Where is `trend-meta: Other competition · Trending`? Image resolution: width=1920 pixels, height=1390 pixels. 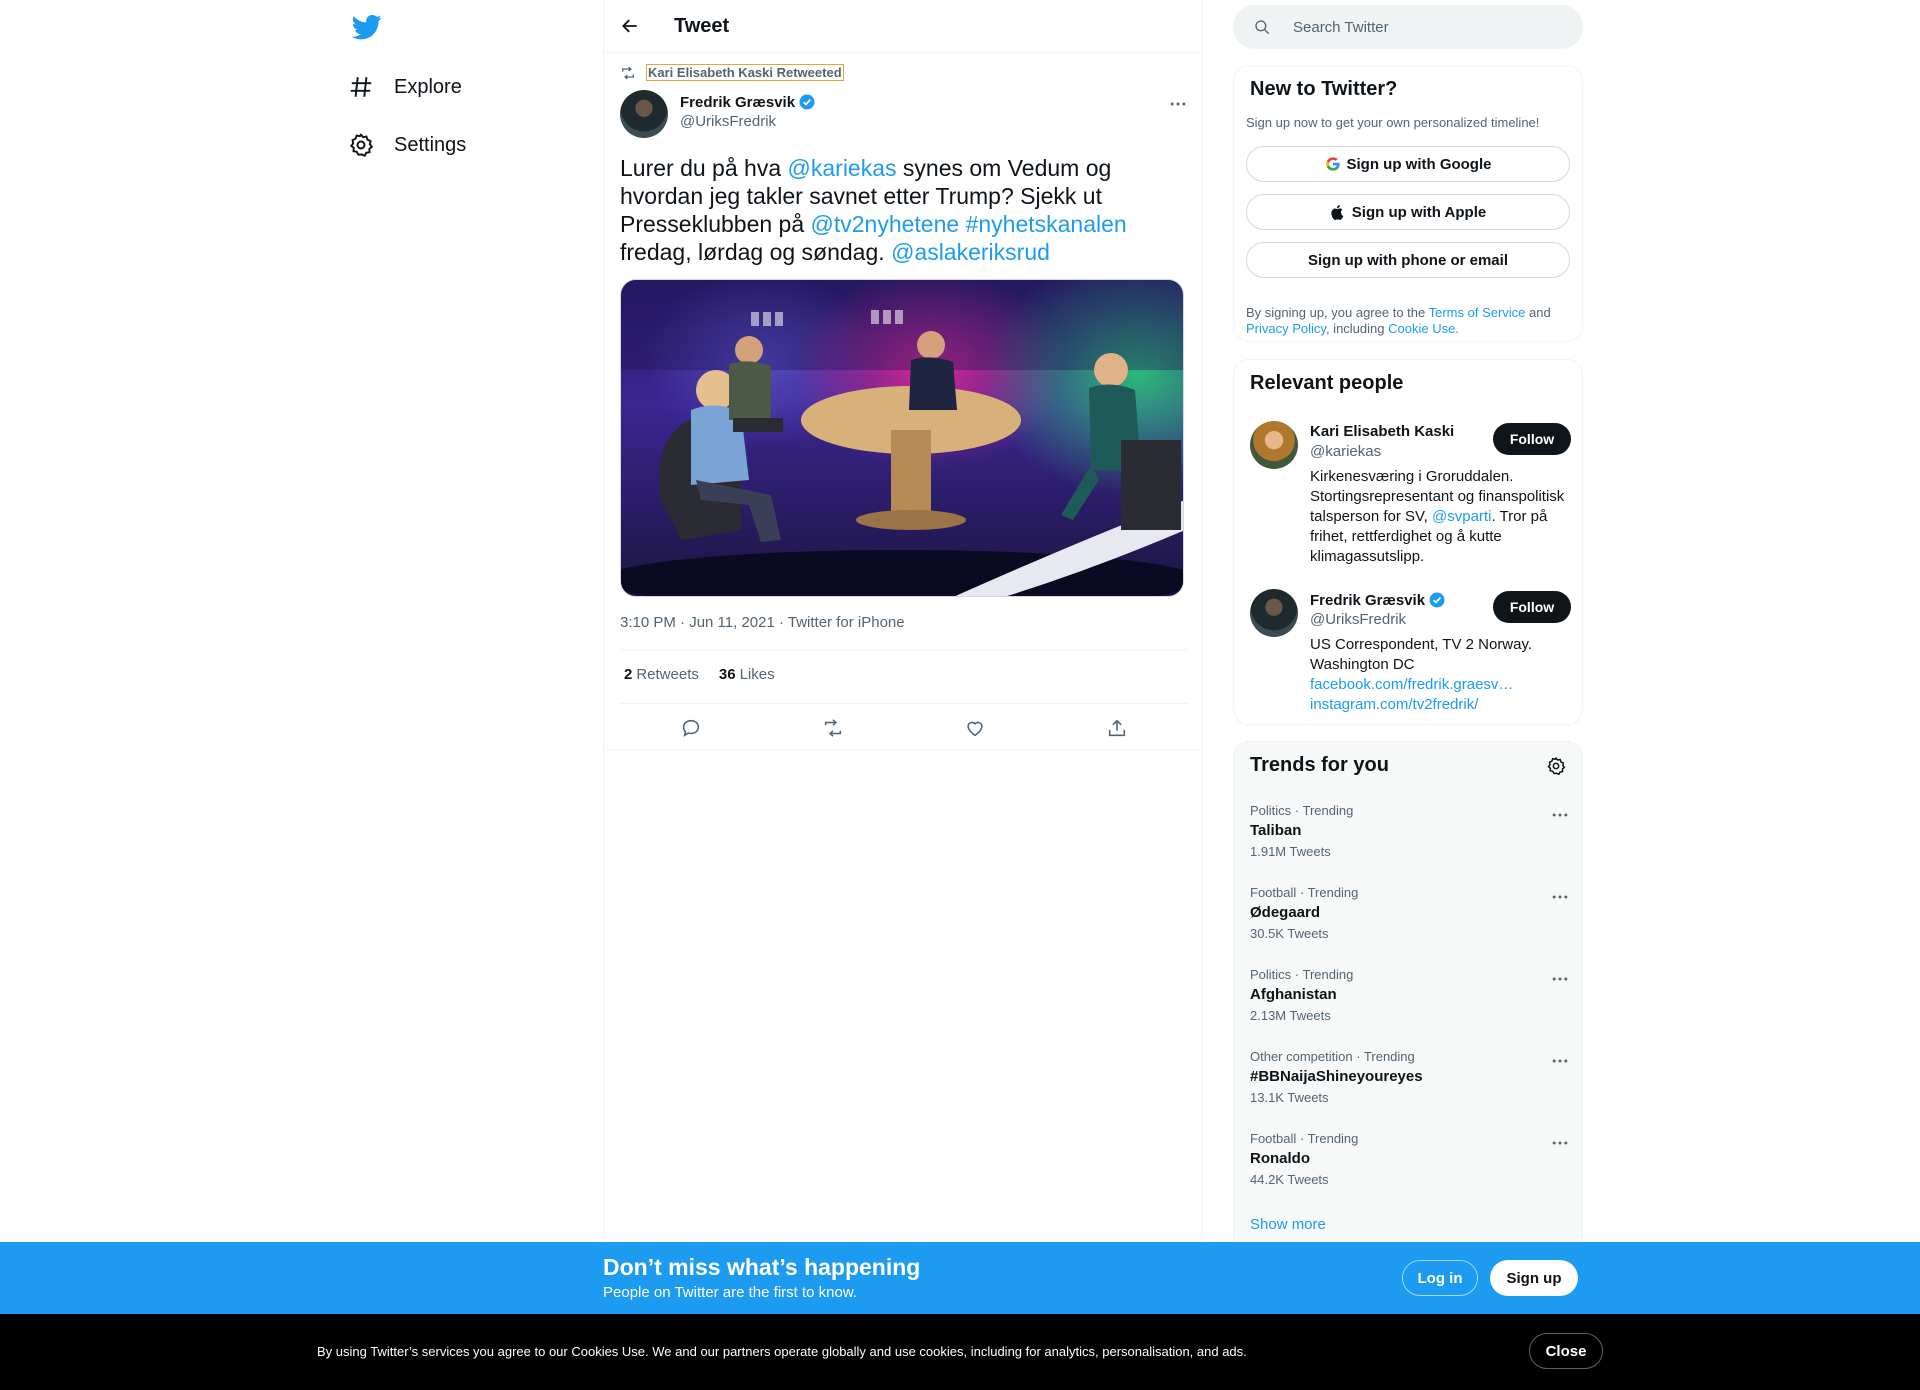 trend-meta: Other competition · Trending is located at coordinates (1332, 1056).